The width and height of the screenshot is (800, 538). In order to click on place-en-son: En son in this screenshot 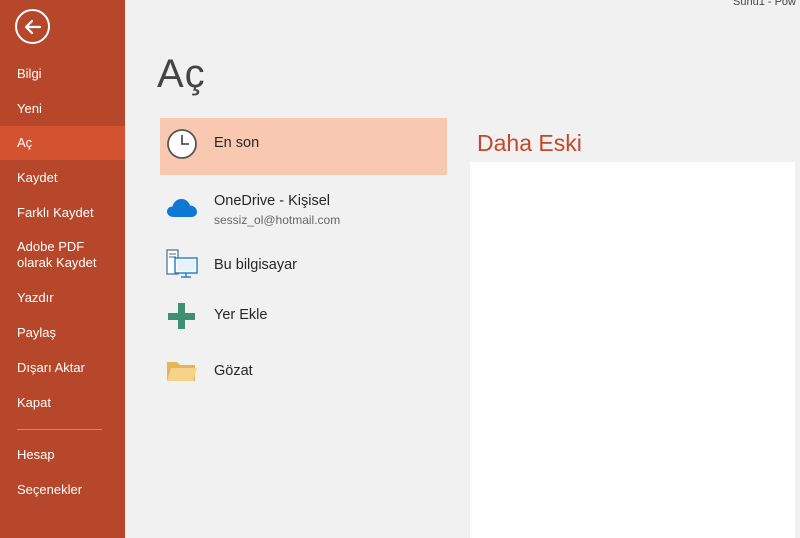, I will do `click(303, 146)`.